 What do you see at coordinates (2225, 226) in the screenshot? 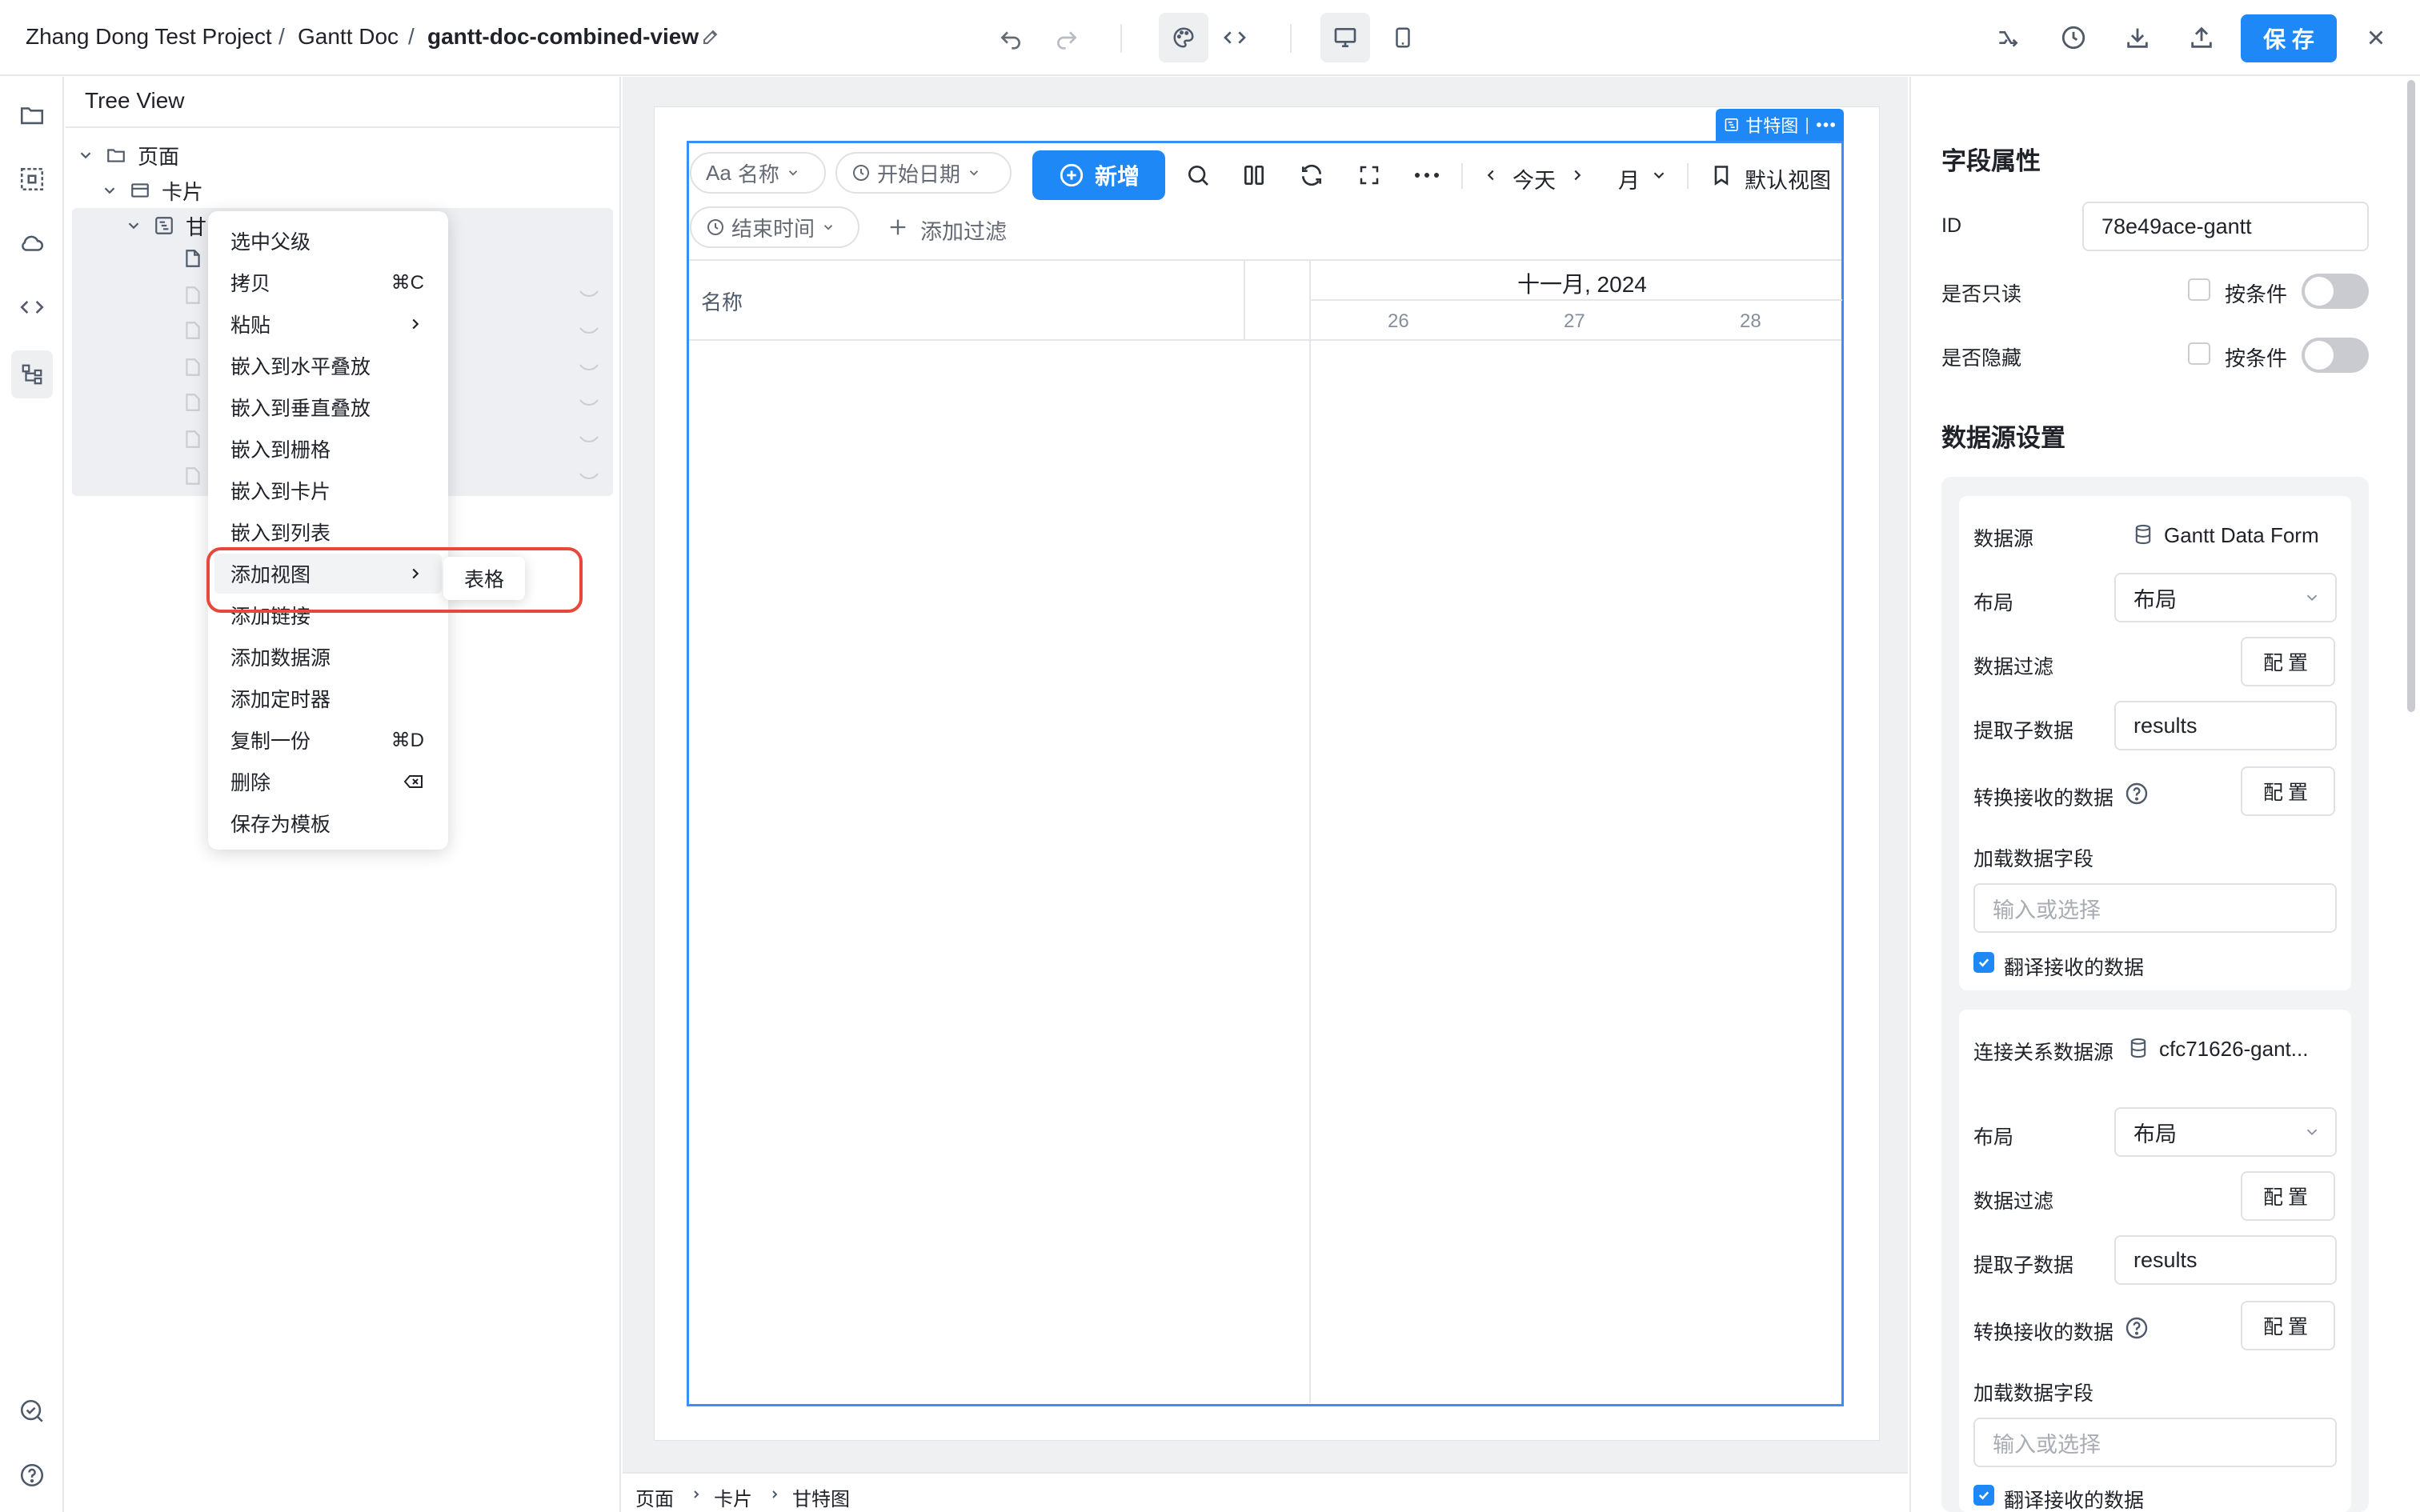
I see `id-input: 78e49ace-gantt` at bounding box center [2225, 226].